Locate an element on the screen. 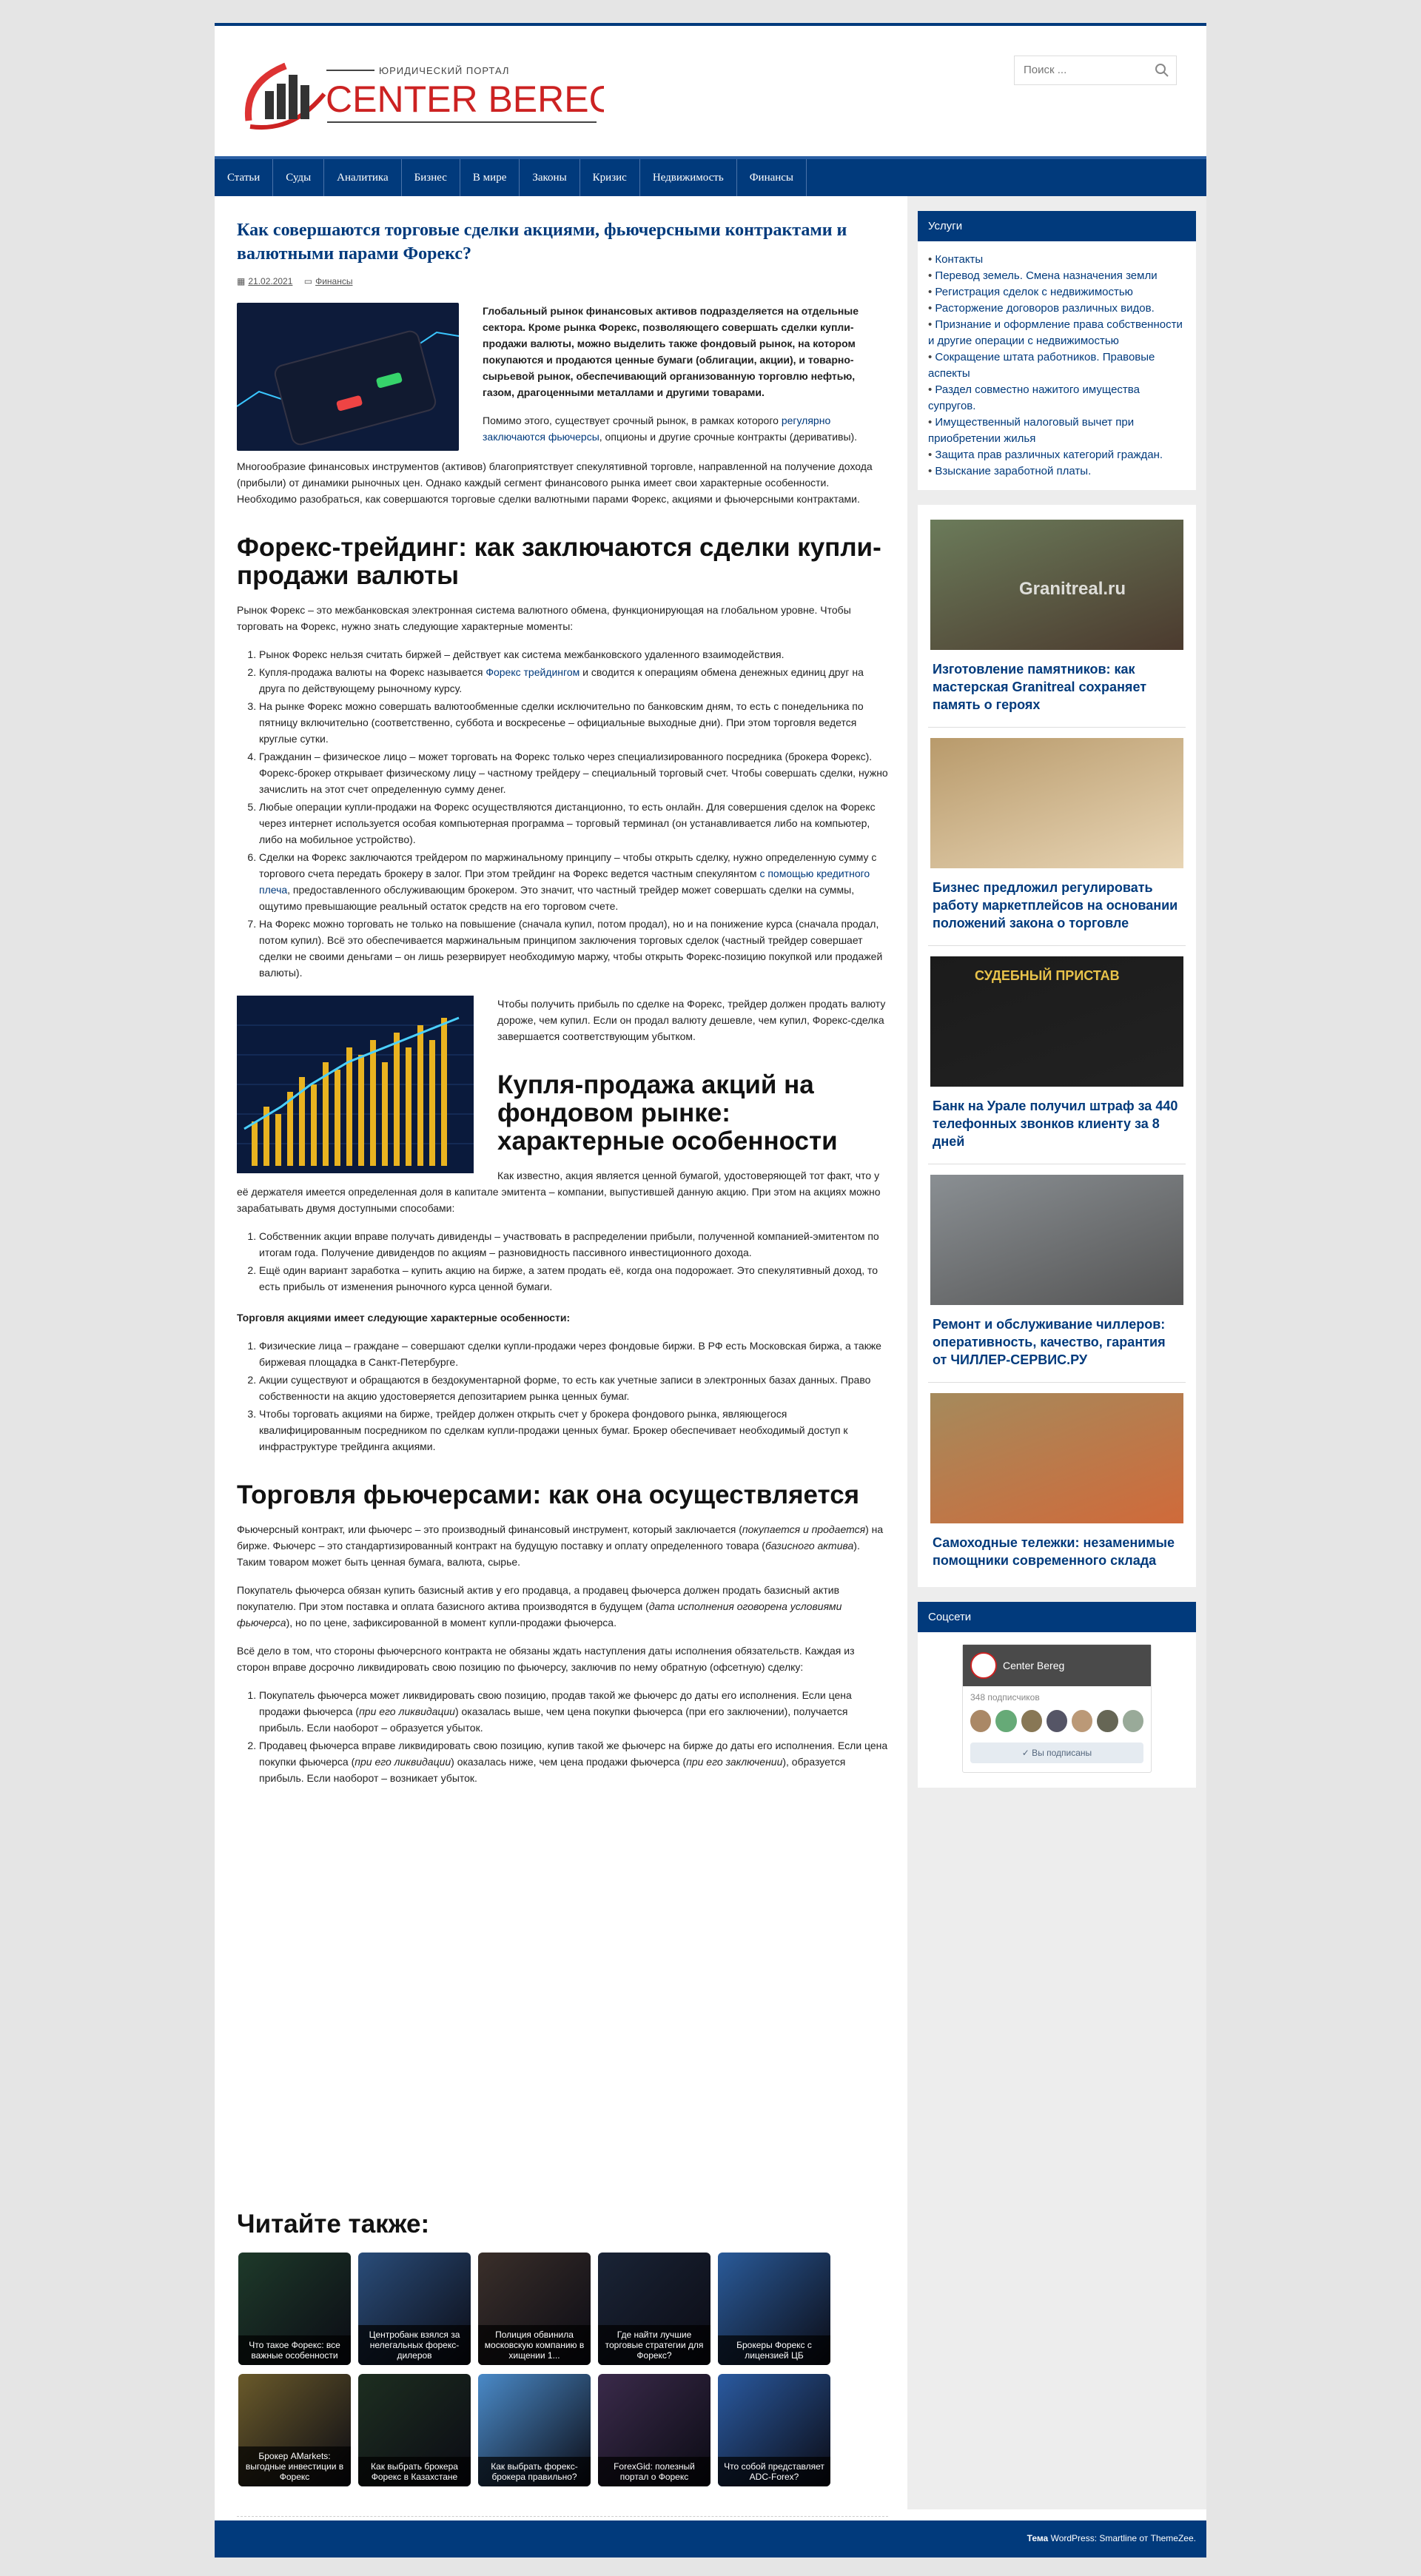 Image resolution: width=1421 pixels, height=2576 pixels. nav-item-business: Бизнес is located at coordinates (431, 177).